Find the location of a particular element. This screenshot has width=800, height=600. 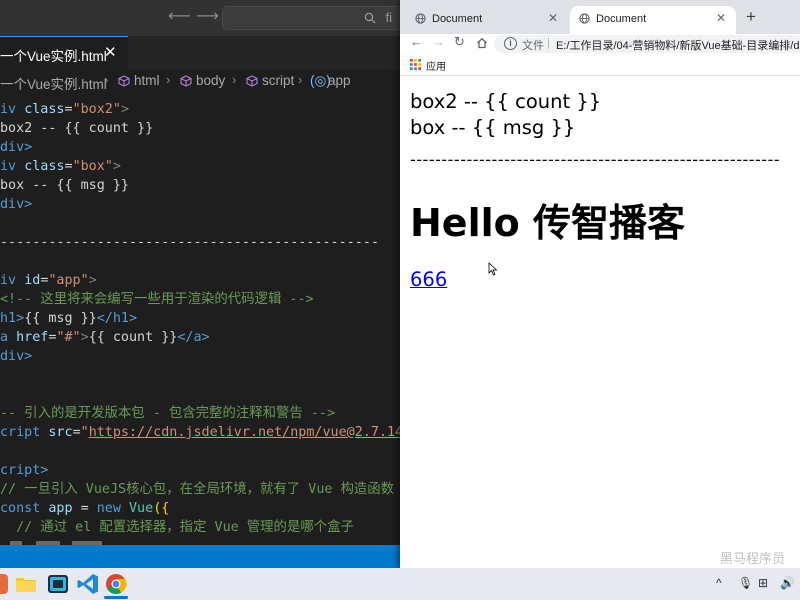

browser-tab-active: Document ✕ is located at coordinates (653, 20).